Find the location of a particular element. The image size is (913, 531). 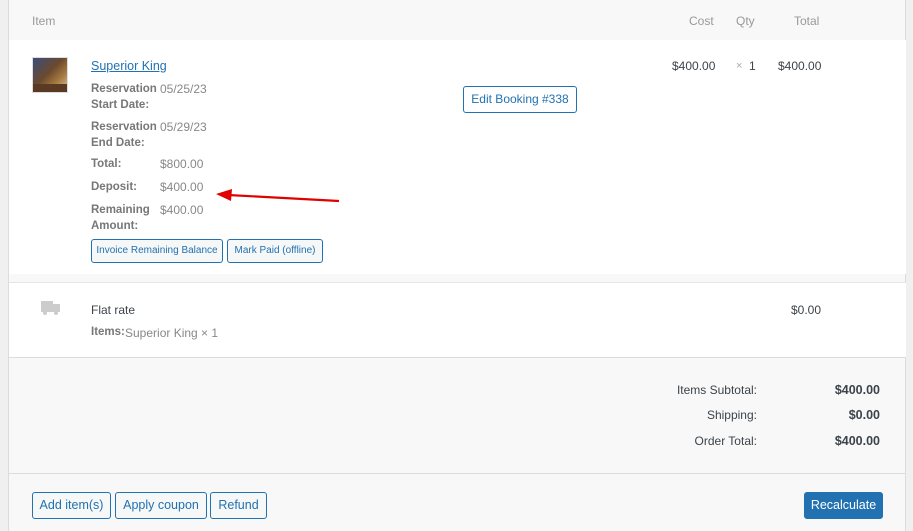

col-total: Total is located at coordinates (807, 21).